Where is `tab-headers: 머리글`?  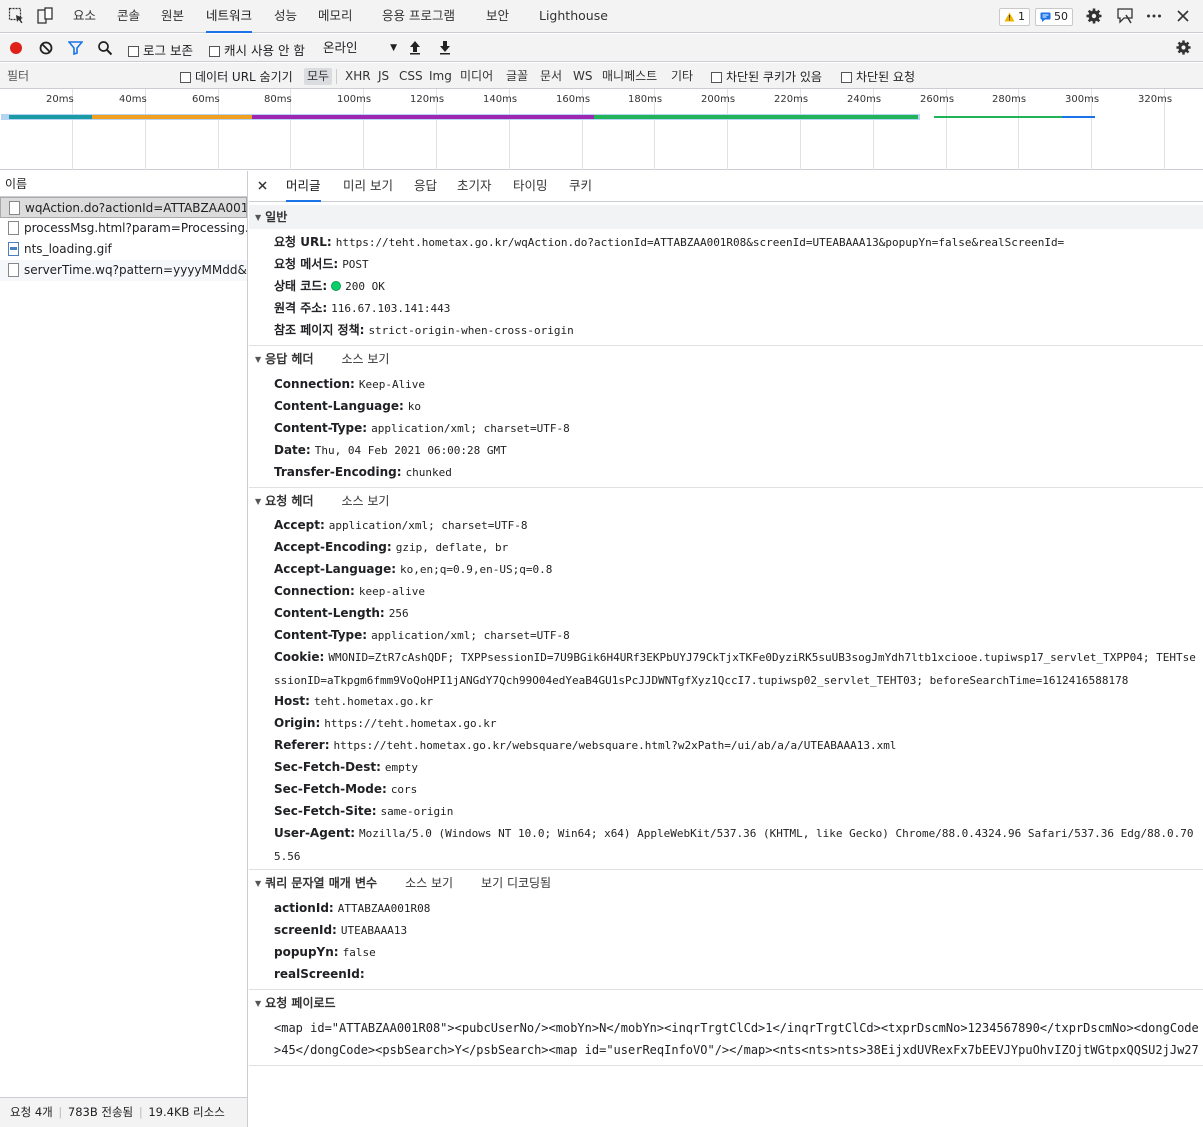
tab-headers: 머리글 is located at coordinates (303, 186).